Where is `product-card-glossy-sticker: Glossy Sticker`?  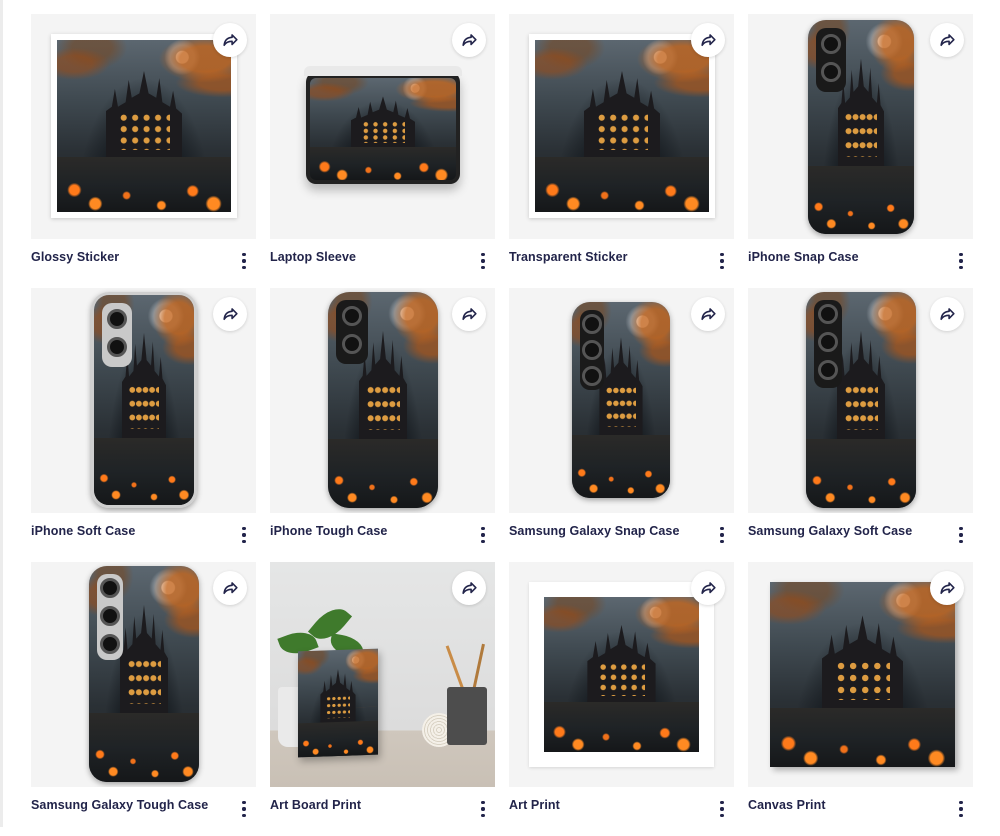 product-card-glossy-sticker: Glossy Sticker is located at coordinates (143, 151).